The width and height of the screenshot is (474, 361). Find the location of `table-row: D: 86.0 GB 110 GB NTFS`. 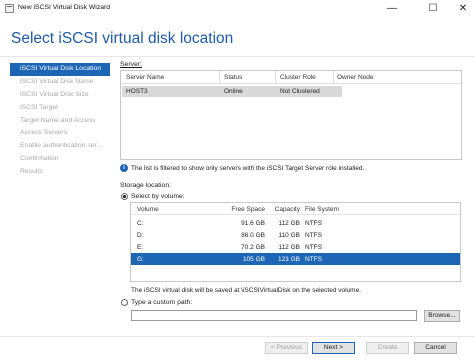

table-row: D: 86.0 GB 110 GB NTFS is located at coordinates (295, 235).